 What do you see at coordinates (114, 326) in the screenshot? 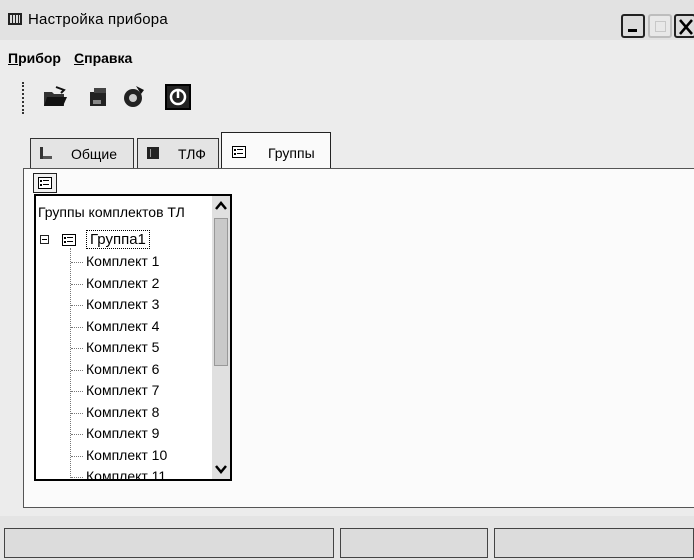
I see `tree-item: Комплект 4` at bounding box center [114, 326].